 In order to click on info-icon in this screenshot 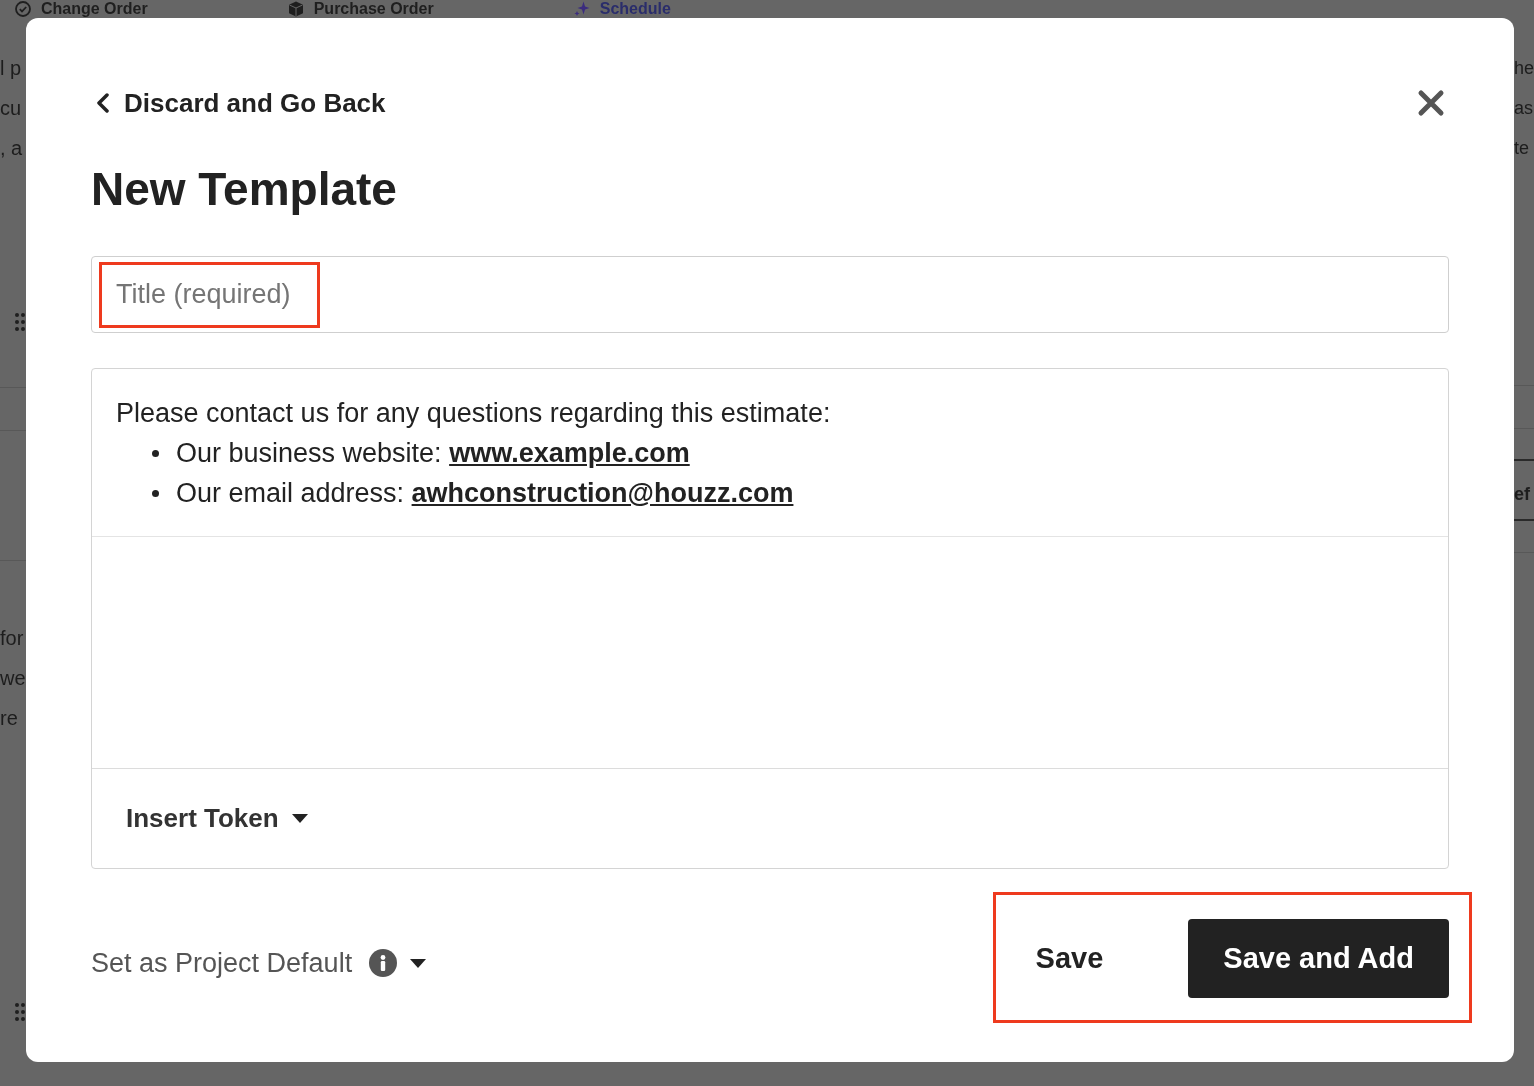, I will do `click(383, 963)`.